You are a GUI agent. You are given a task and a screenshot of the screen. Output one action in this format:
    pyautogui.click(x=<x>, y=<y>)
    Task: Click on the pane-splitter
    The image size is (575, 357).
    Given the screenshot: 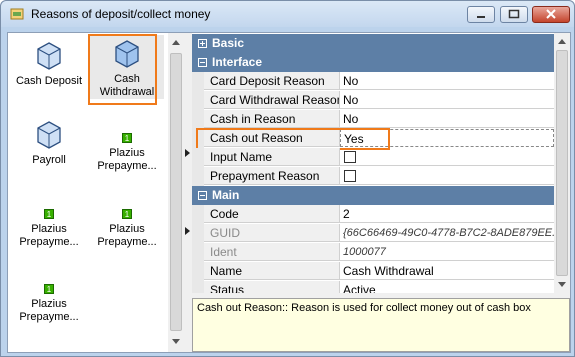 What is the action you would take?
    pyautogui.click(x=188, y=192)
    